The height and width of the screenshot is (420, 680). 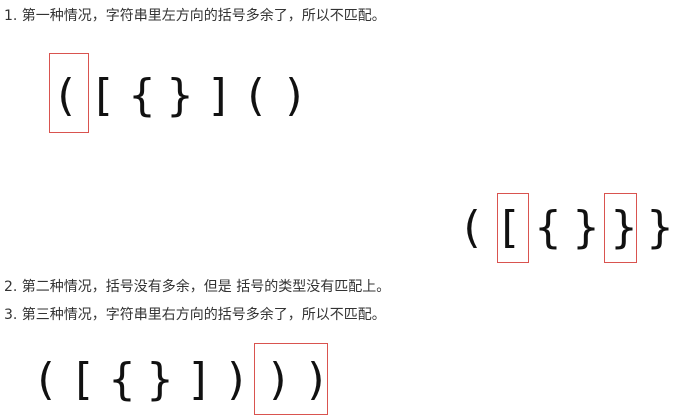 I want to click on case1-bracket-2: [, so click(x=104, y=95).